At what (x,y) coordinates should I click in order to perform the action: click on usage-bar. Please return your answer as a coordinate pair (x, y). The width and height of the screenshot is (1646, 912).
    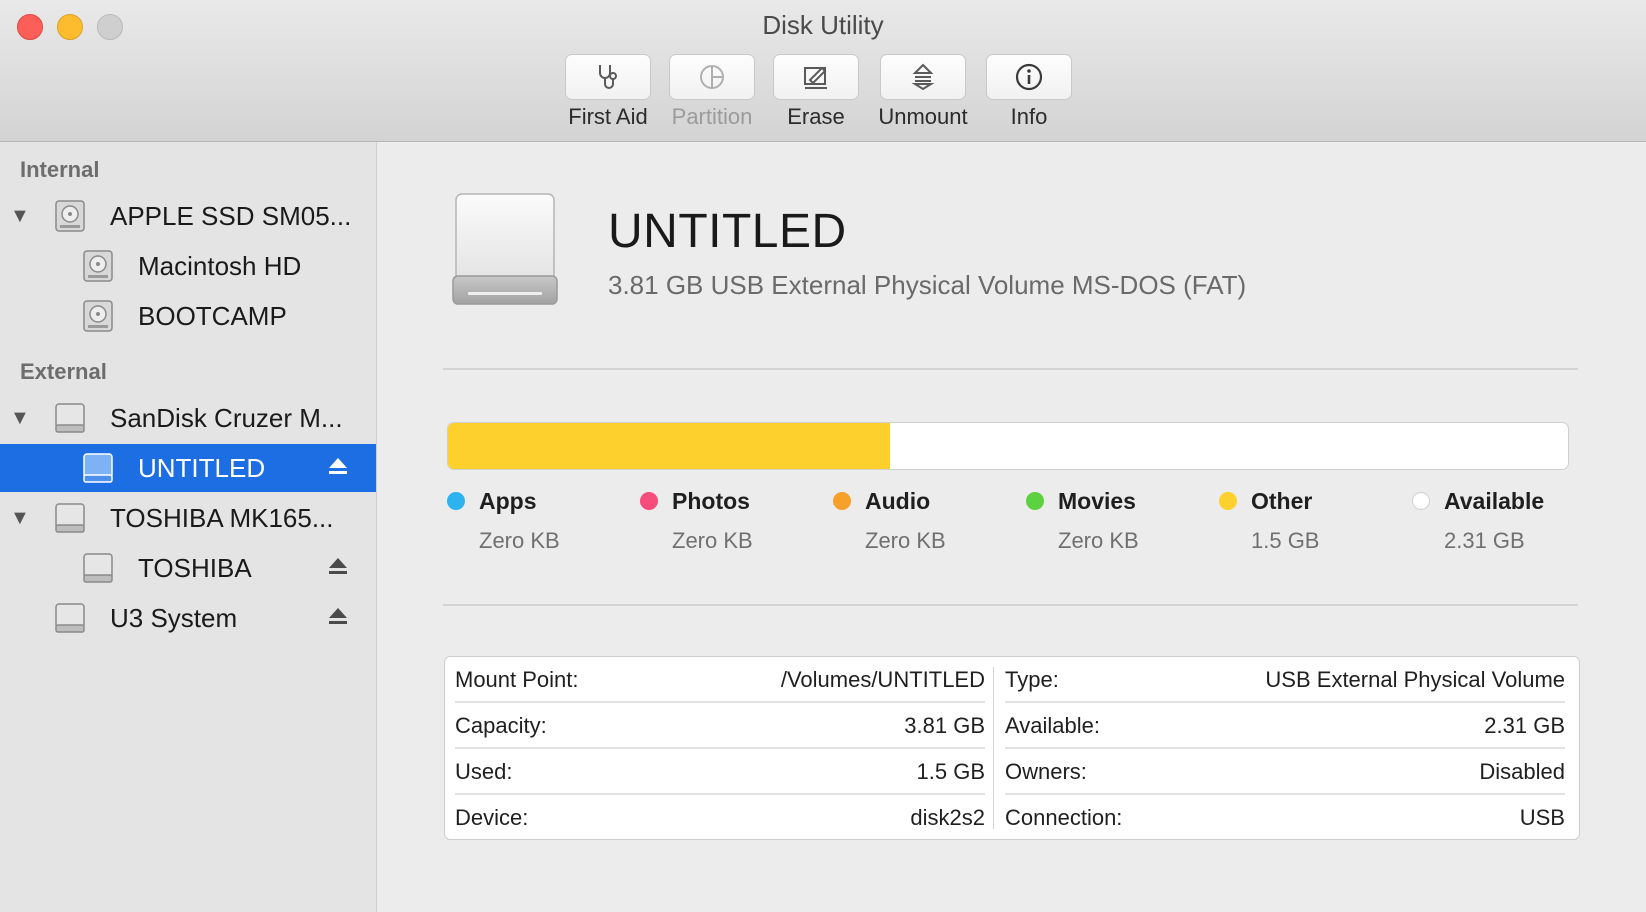
    Looking at the image, I should click on (1008, 446).